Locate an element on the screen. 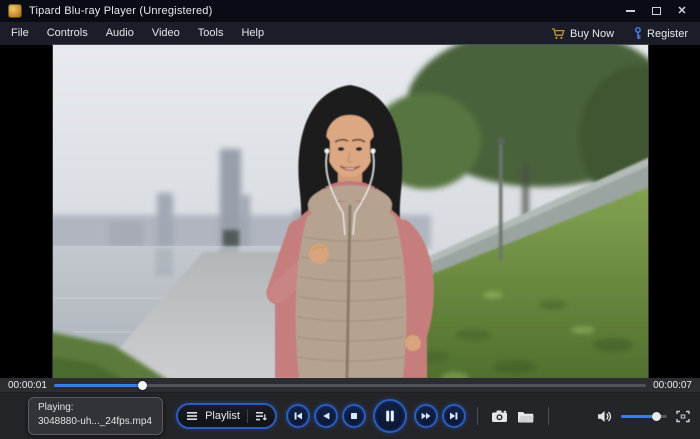 This screenshot has height=439, width=700. window-controls: ✕ is located at coordinates (656, 11).